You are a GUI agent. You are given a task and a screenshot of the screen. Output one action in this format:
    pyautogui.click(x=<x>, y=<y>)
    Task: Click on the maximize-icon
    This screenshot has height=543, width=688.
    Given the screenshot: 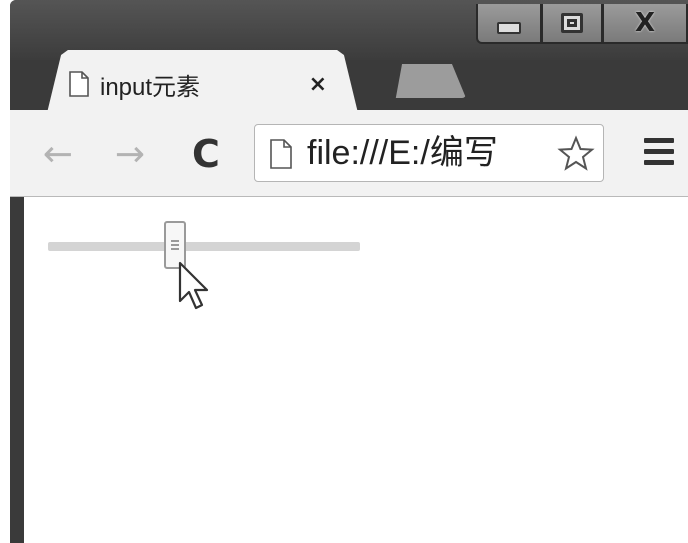 What is the action you would take?
    pyautogui.click(x=572, y=23)
    